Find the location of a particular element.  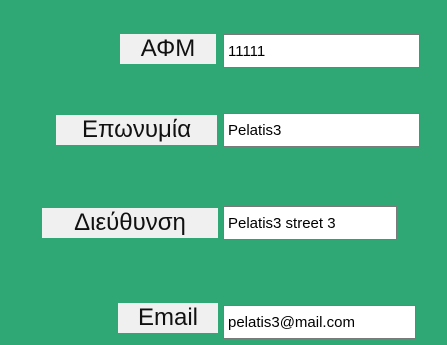

afm-label: ΑΦΜ is located at coordinates (168, 49).